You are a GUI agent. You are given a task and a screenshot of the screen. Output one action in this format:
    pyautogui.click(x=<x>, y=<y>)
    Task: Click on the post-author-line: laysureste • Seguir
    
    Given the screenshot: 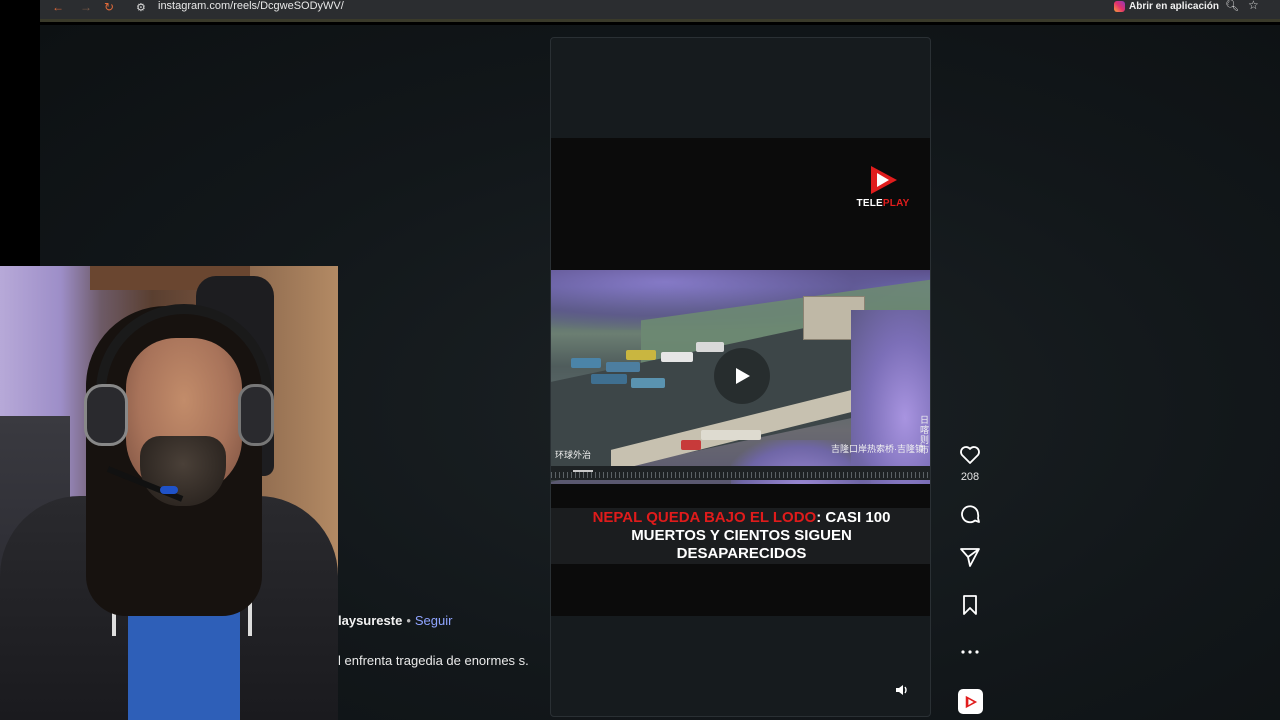 What is the action you would take?
    pyautogui.click(x=395, y=620)
    